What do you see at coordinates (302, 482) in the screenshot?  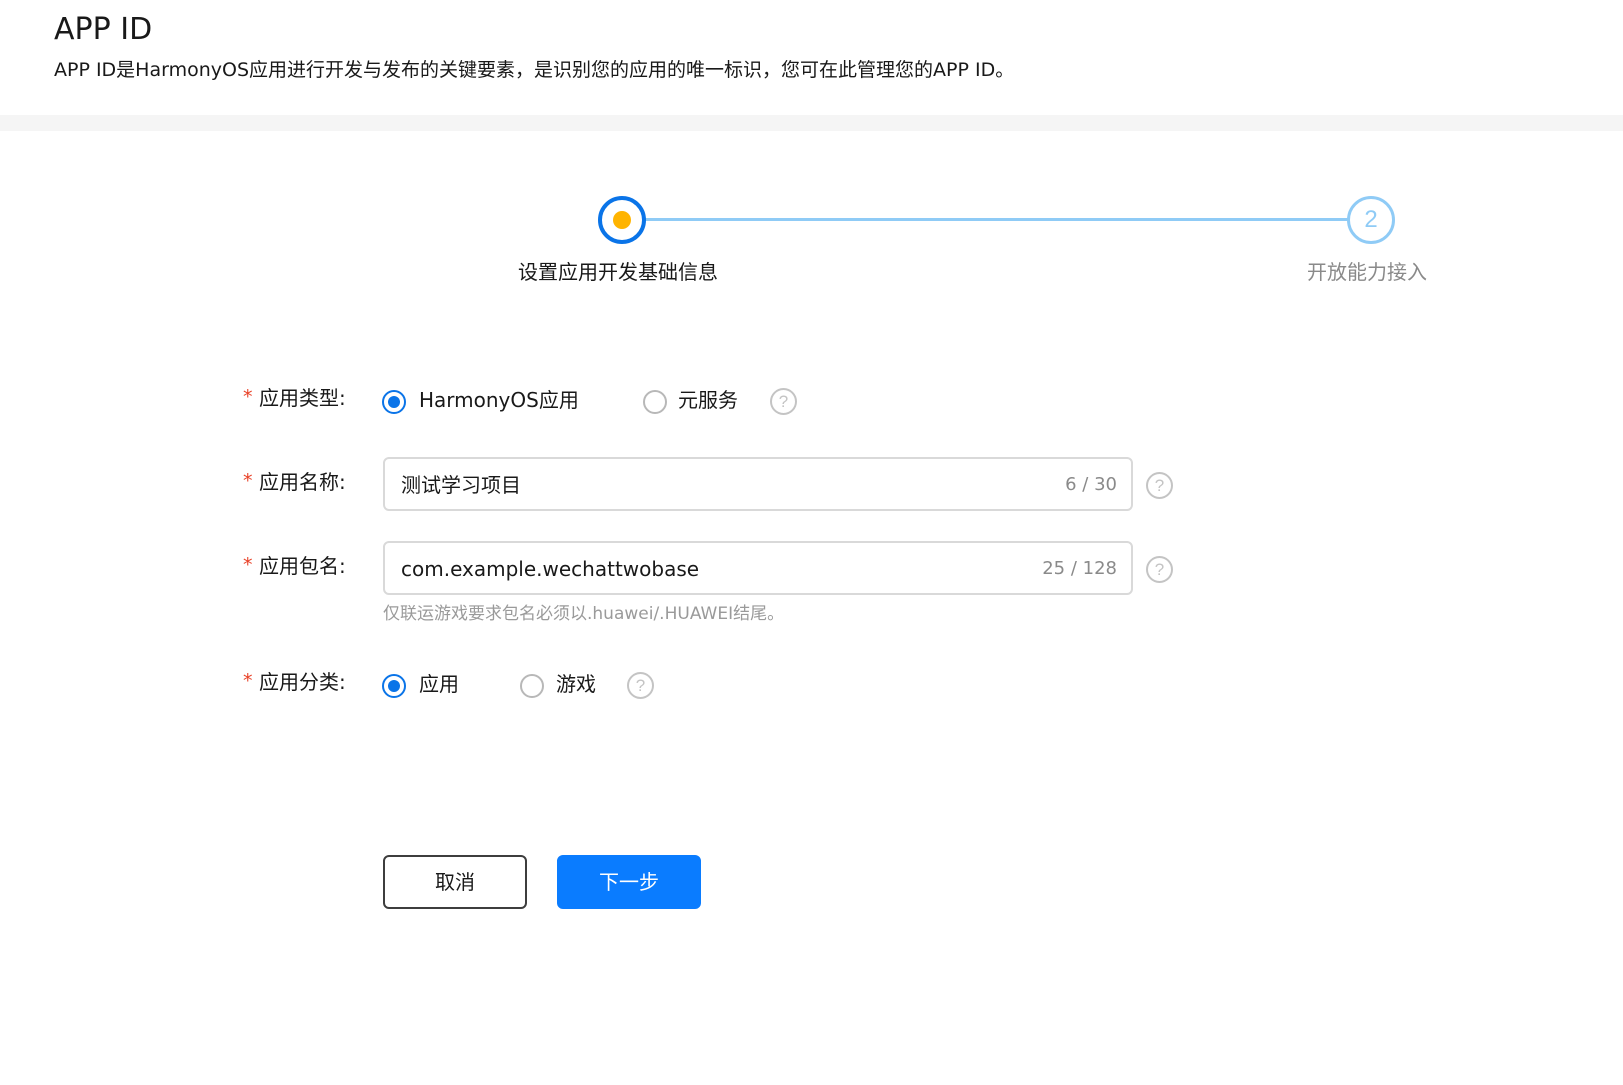 I see `app-name-label: 应用名称:` at bounding box center [302, 482].